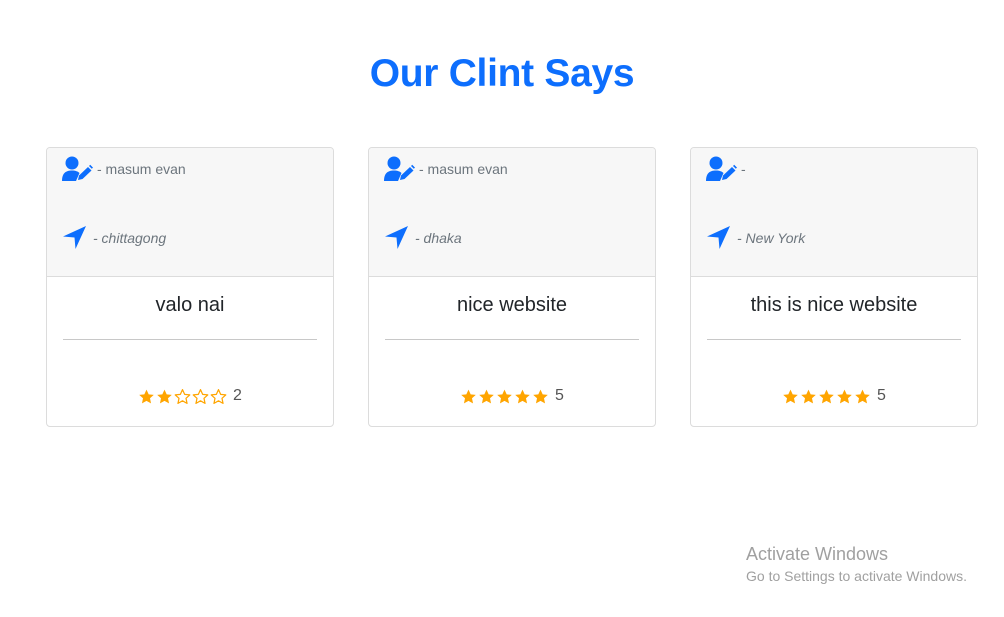  What do you see at coordinates (817, 554) in the screenshot?
I see `watermark-title: Activate Windows` at bounding box center [817, 554].